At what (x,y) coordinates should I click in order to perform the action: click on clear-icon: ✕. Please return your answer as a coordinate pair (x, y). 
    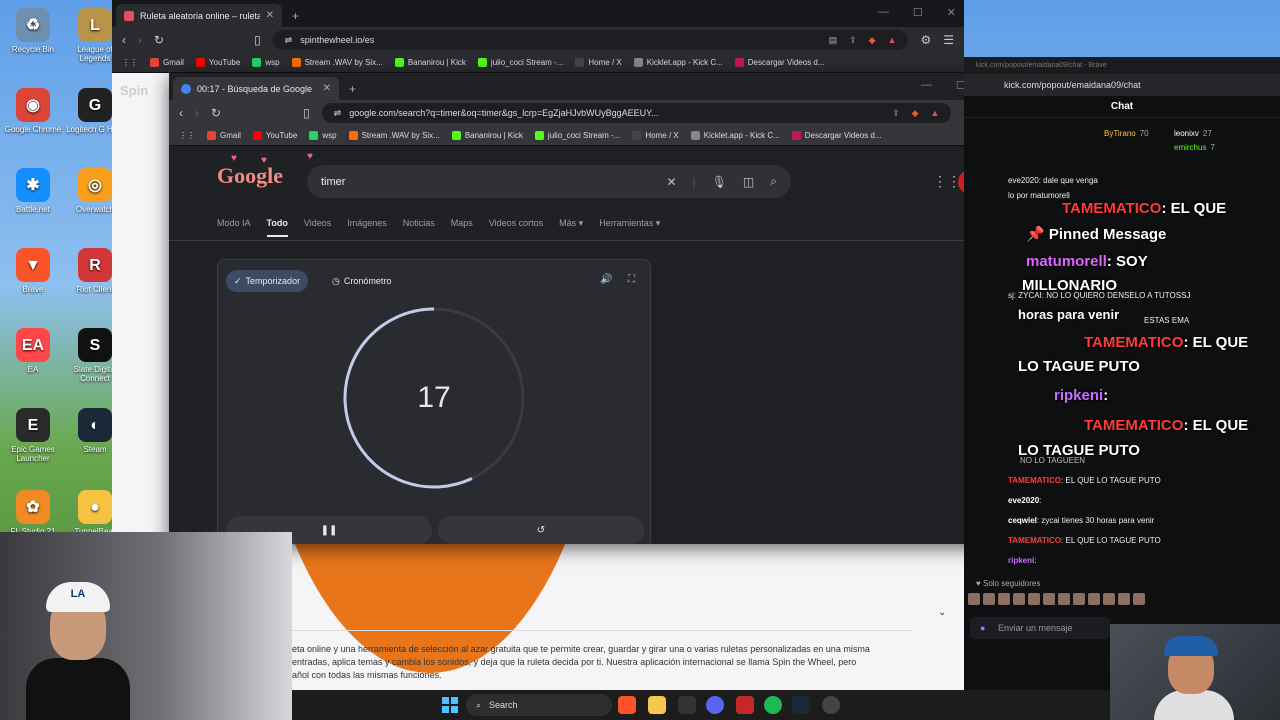
    Looking at the image, I should click on (672, 182).